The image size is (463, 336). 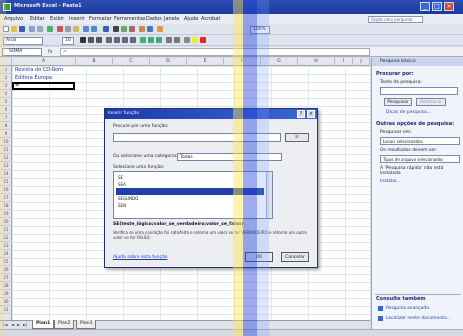 I want to click on function-item: SE, so click(x=190, y=177).